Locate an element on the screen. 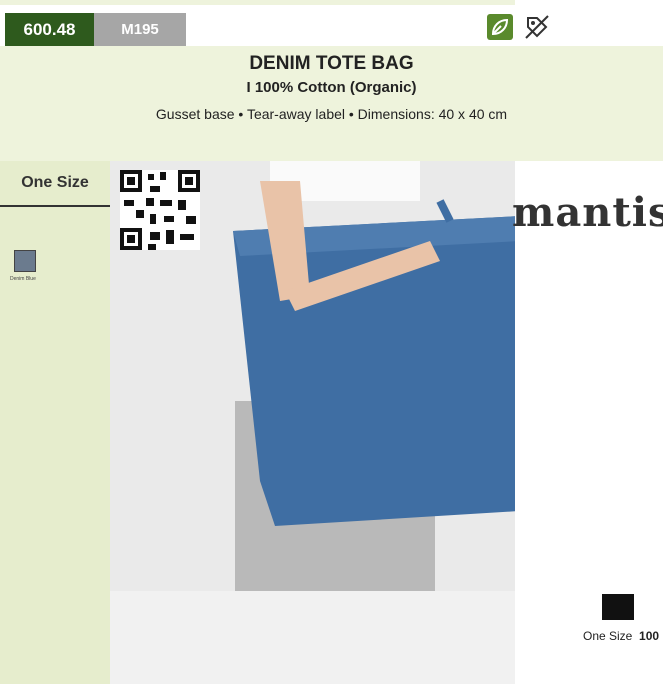 This screenshot has height=684, width=663. size-quantity-label: One Size 100 is located at coordinates (621, 636).